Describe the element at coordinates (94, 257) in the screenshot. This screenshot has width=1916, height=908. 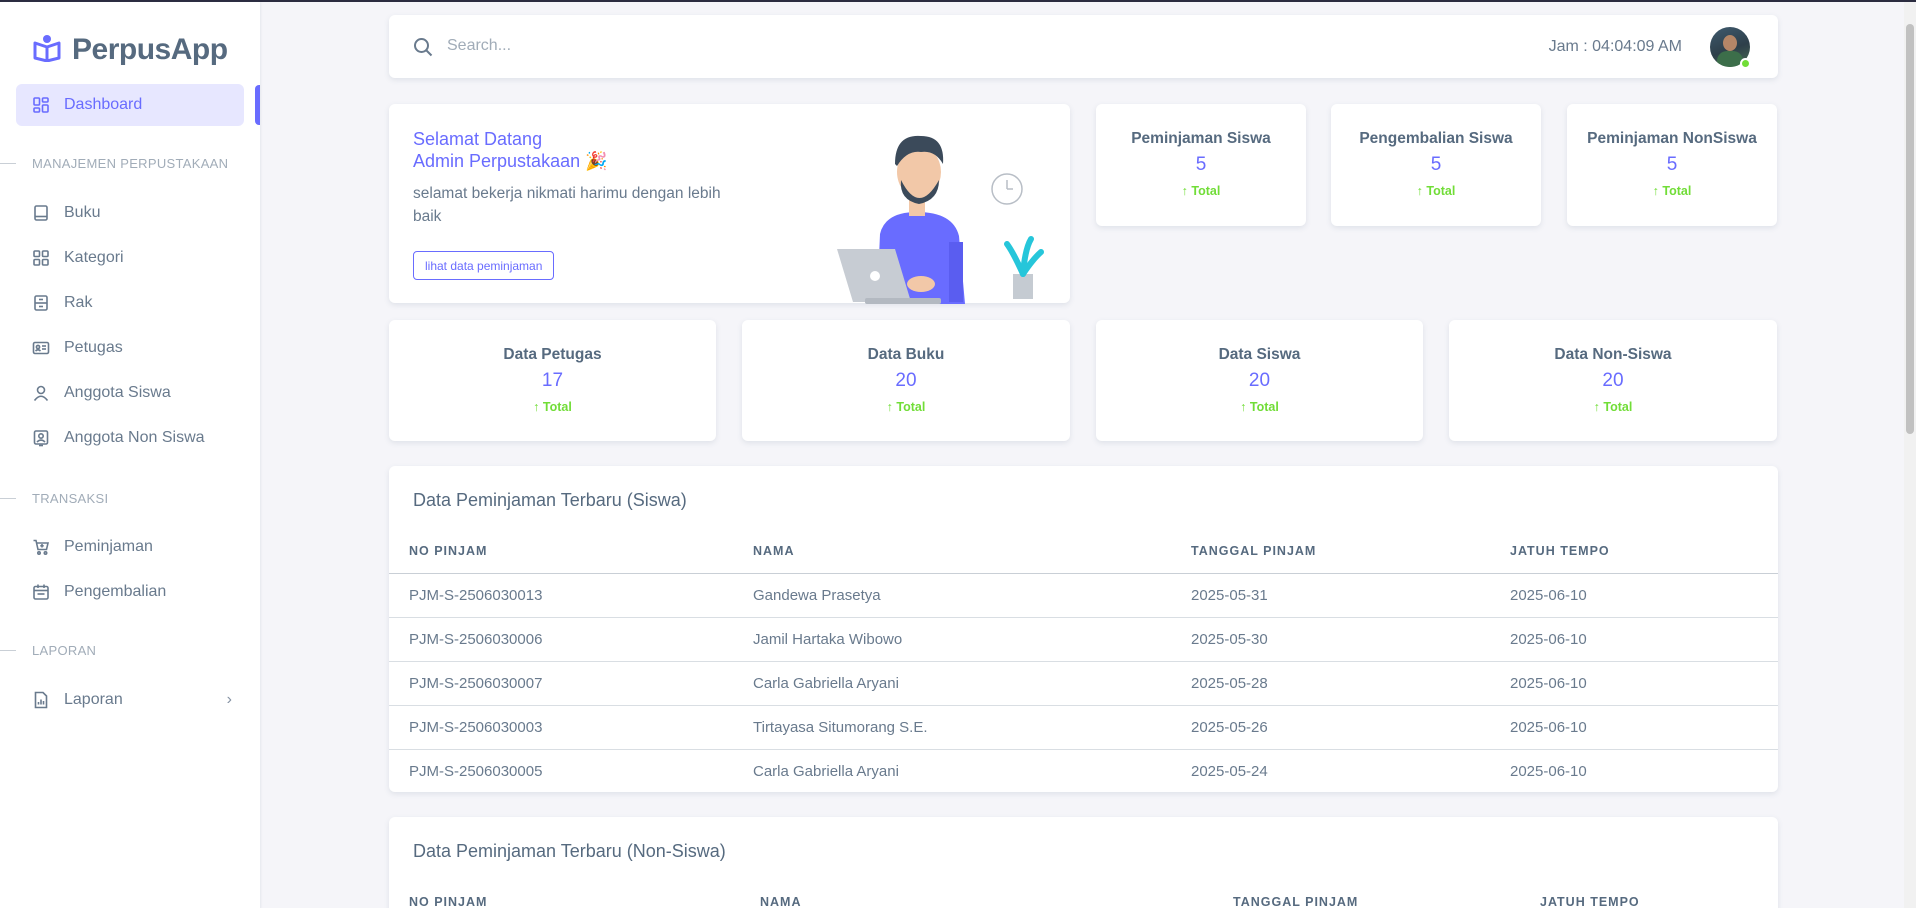
I see `sidebar-item-label: Kategori` at that location.